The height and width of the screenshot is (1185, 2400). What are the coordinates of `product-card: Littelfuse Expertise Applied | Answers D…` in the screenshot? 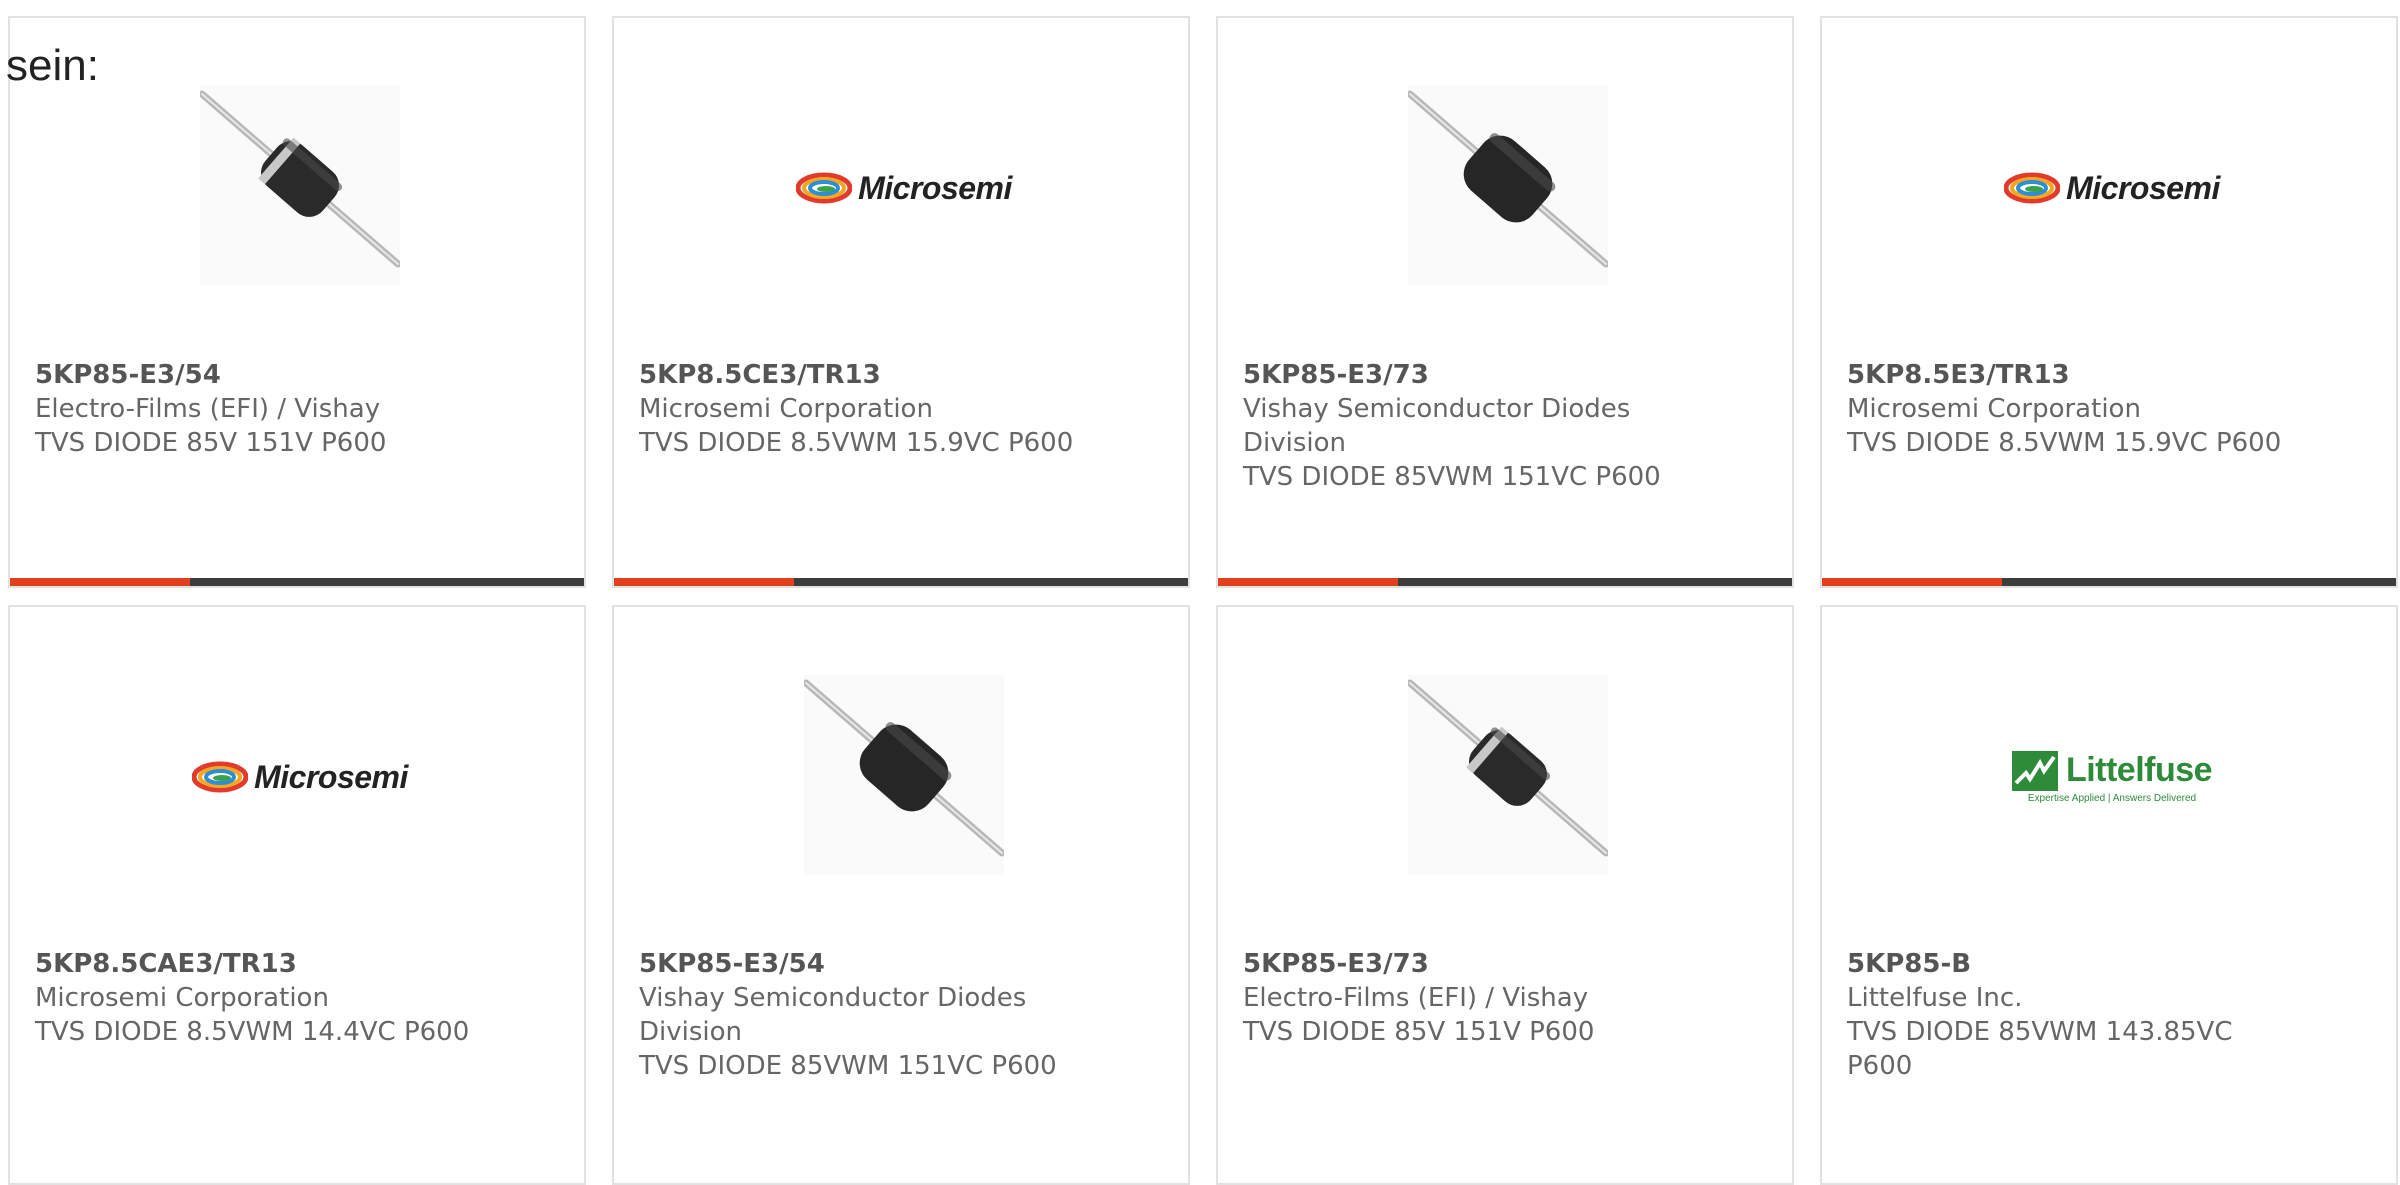 It's located at (2109, 895).